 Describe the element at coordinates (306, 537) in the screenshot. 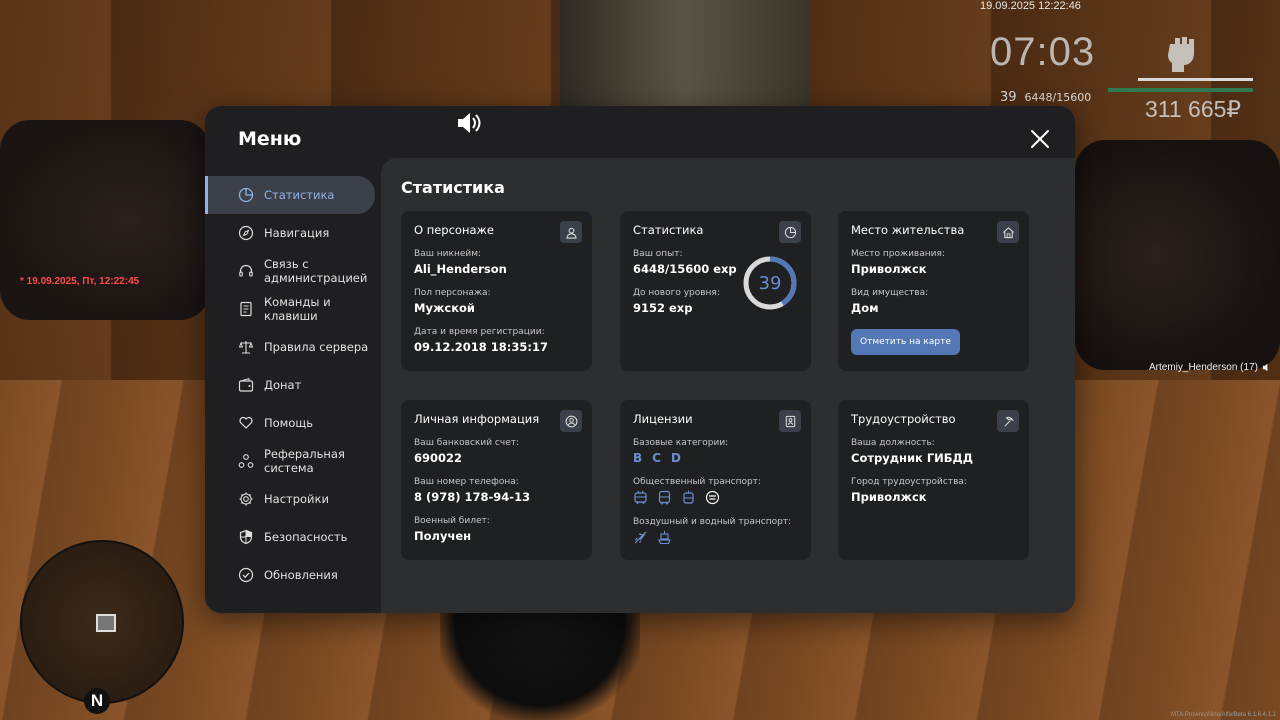

I see `sidebar-item-label: Безопасность` at that location.